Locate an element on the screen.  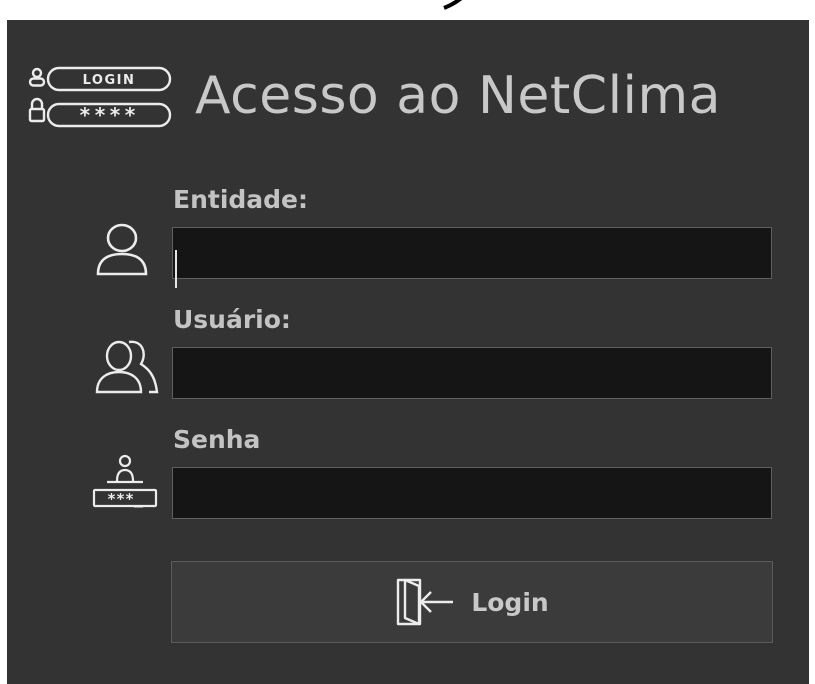
login-button-content: Login is located at coordinates (472, 602).